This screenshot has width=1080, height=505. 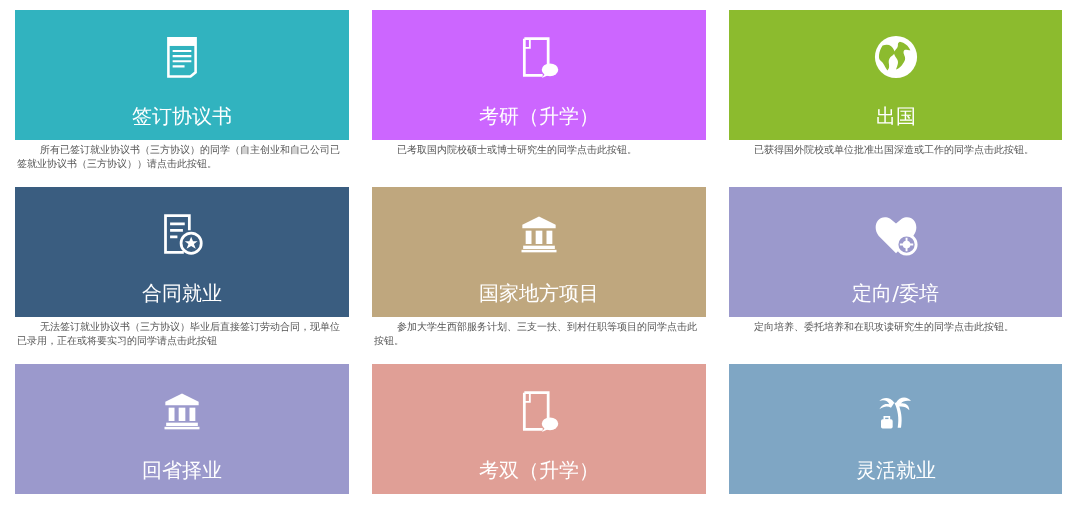 I want to click on description-text: 所有已签订就业协议书（三方协议）的同学（自主创业和自己公司已签就业协议书（三方协议））请点击此按钮。, so click(x=178, y=157).